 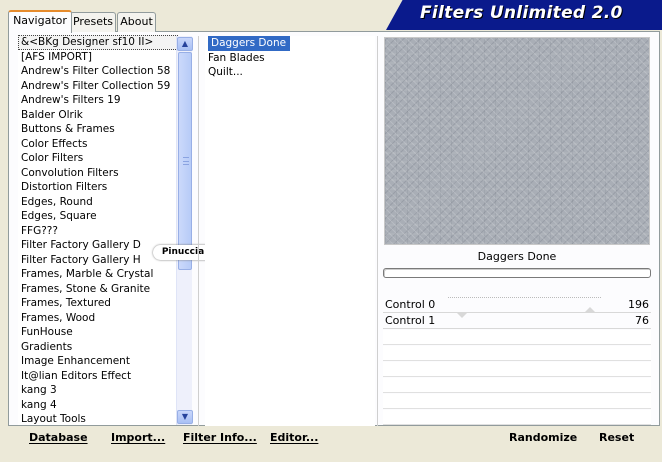 What do you see at coordinates (98, 115) in the screenshot?
I see `category-item: Balder Olrik` at bounding box center [98, 115].